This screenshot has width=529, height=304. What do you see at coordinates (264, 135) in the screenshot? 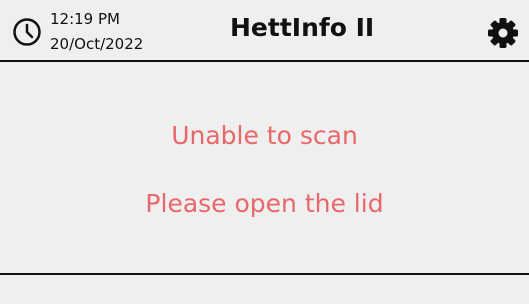
I see `error-message-line1: Unable to scan` at bounding box center [264, 135].